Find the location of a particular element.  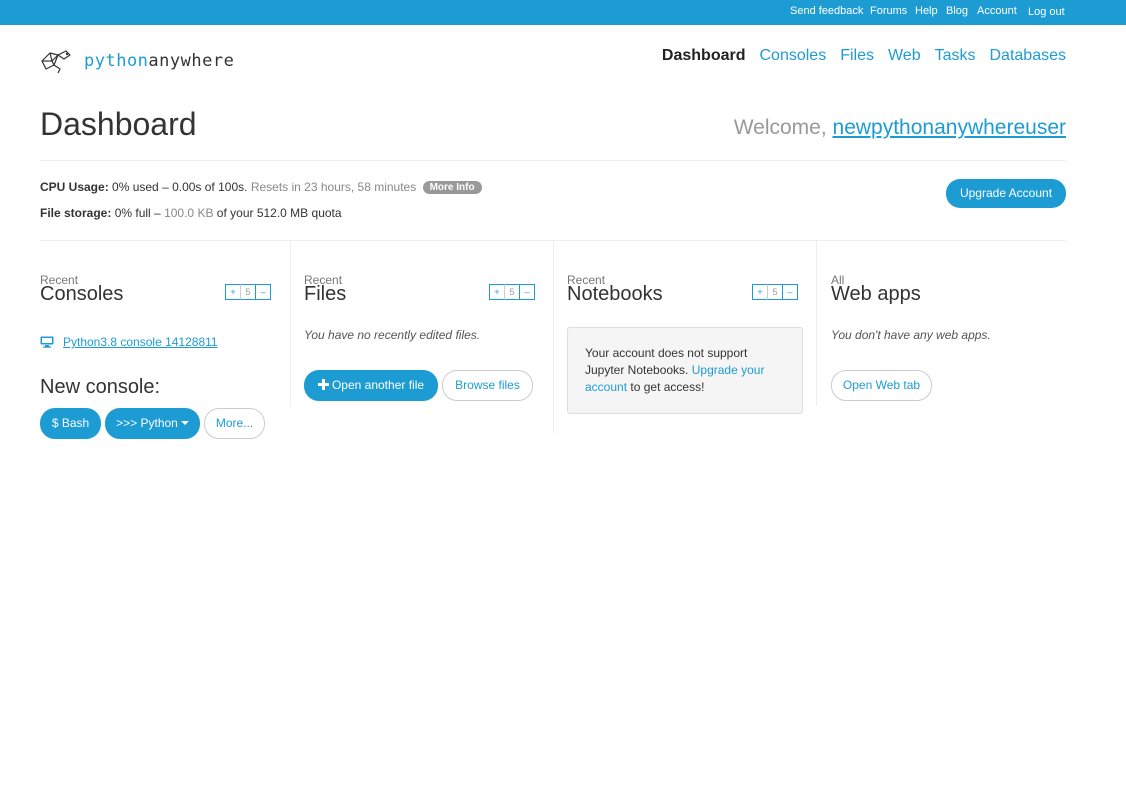

username-link: newpythonanywhereuser is located at coordinates (949, 127).